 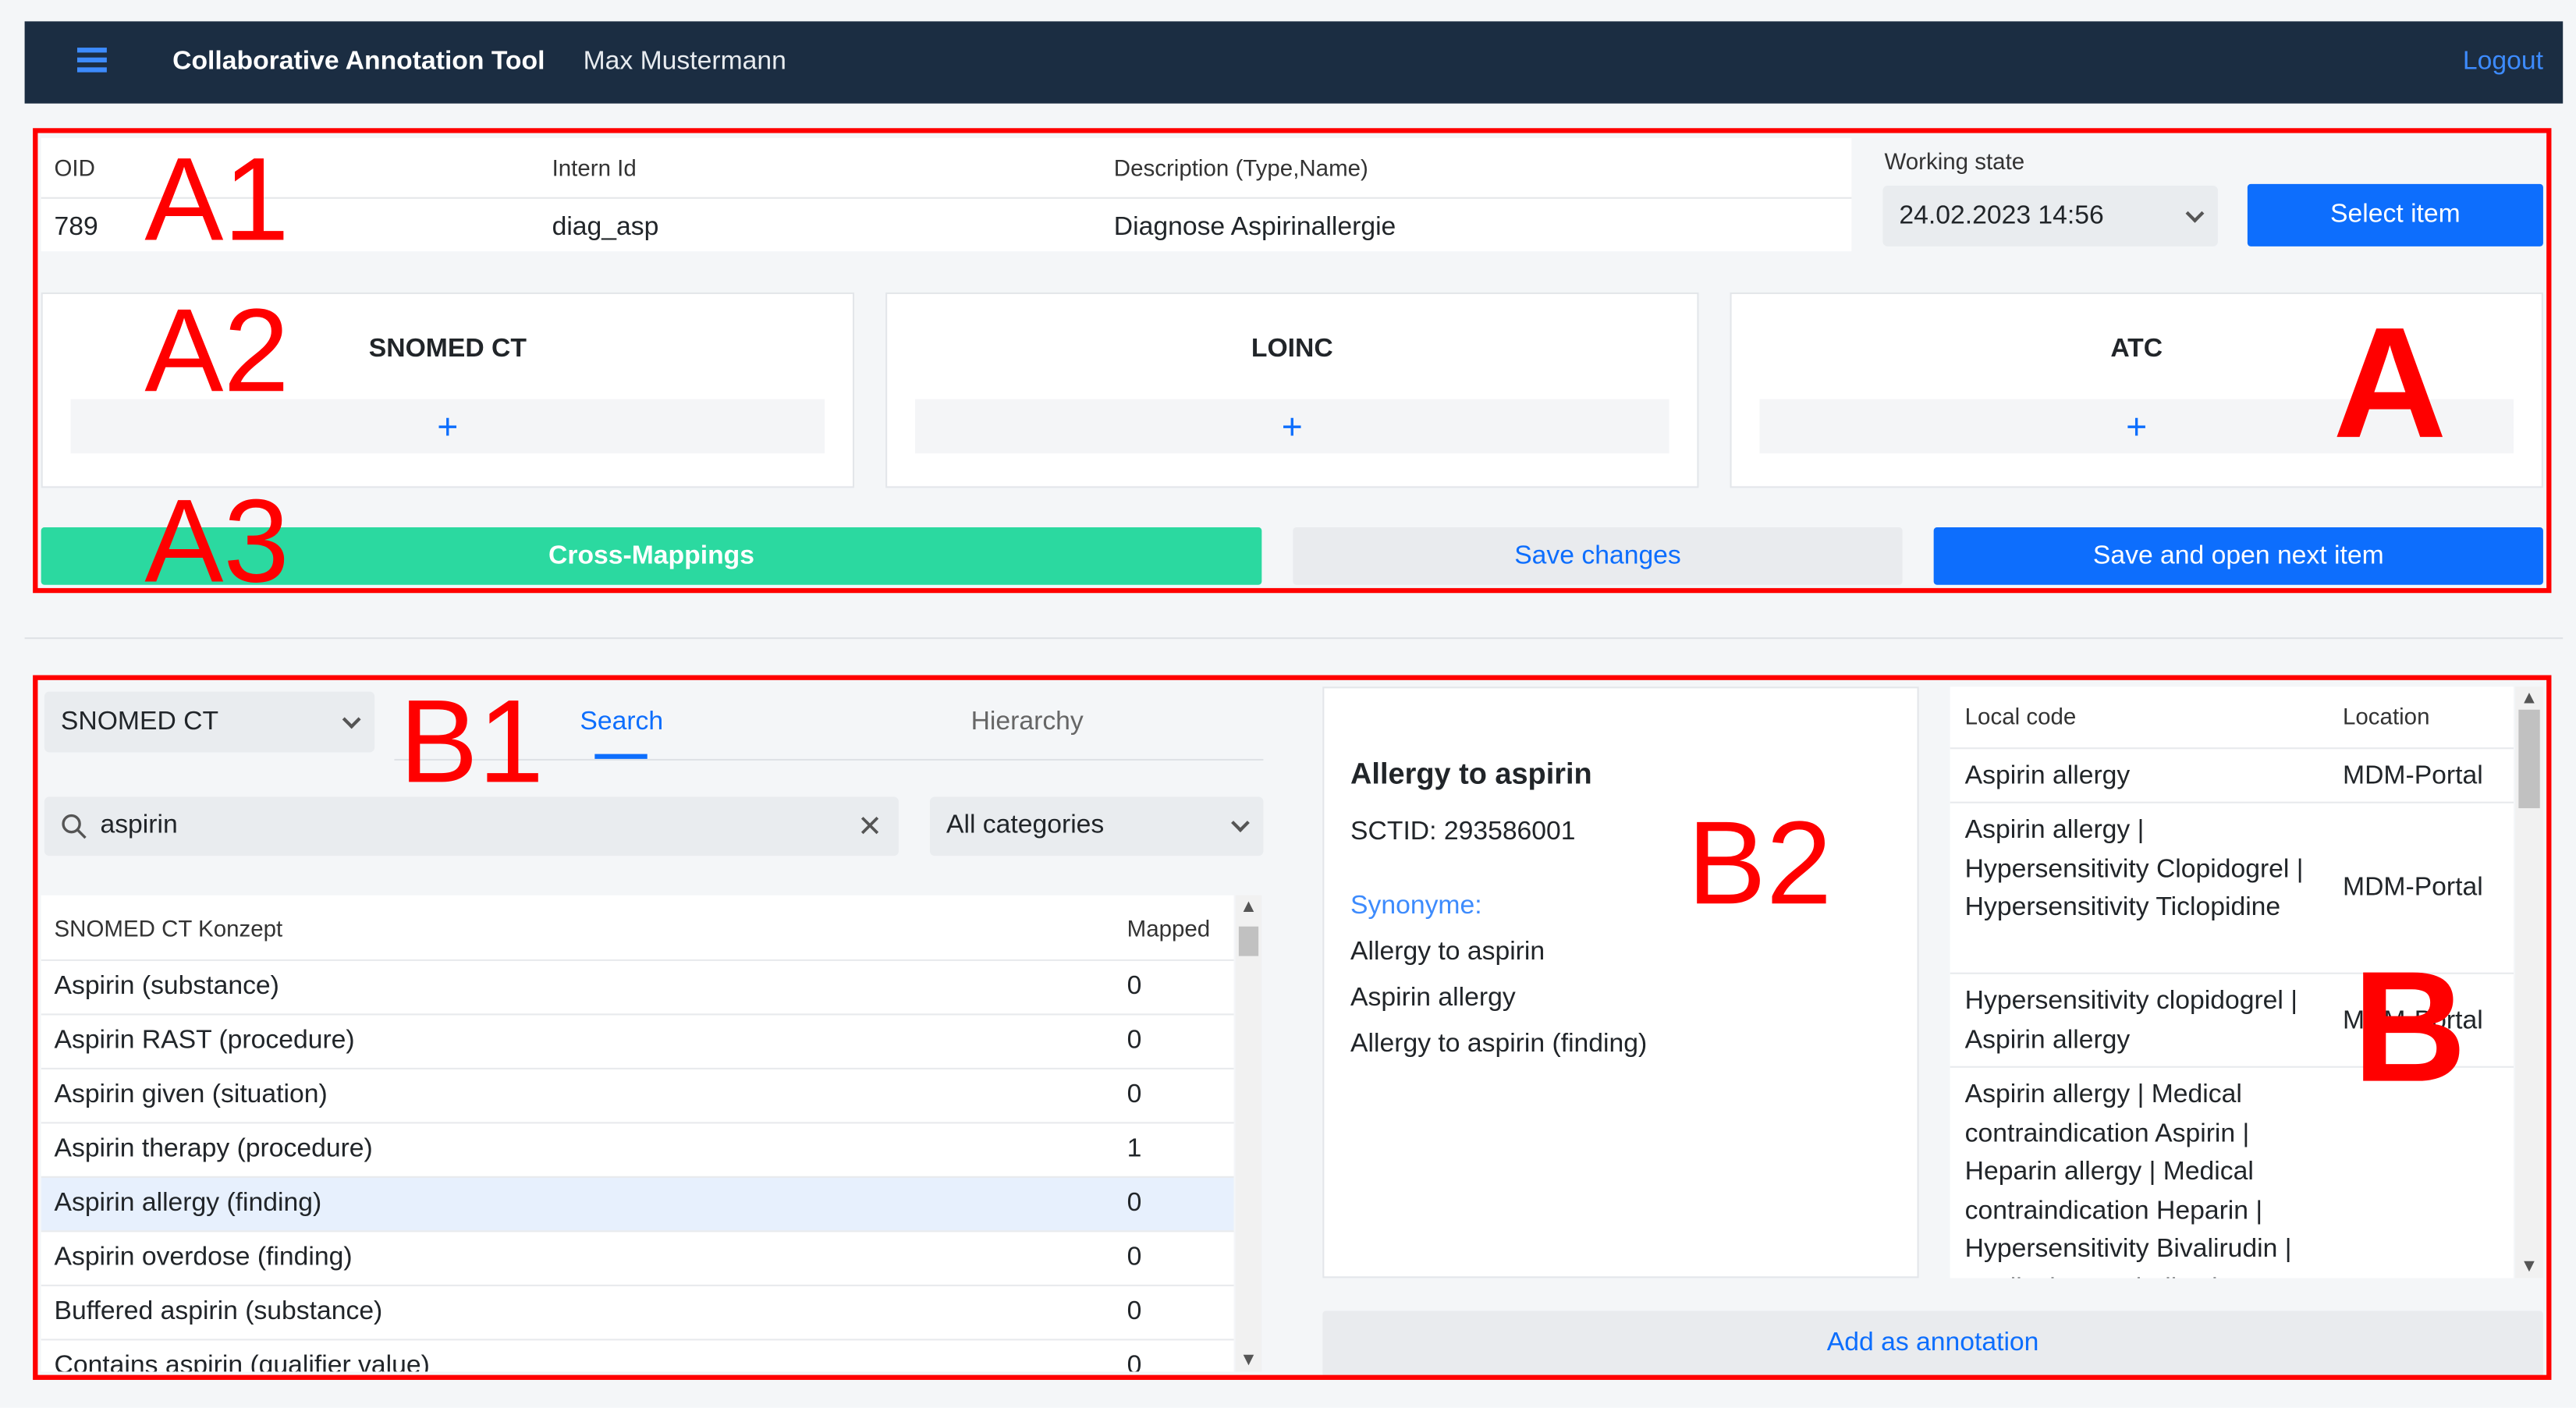 I want to click on header-intern-id: Intern Id, so click(x=594, y=167).